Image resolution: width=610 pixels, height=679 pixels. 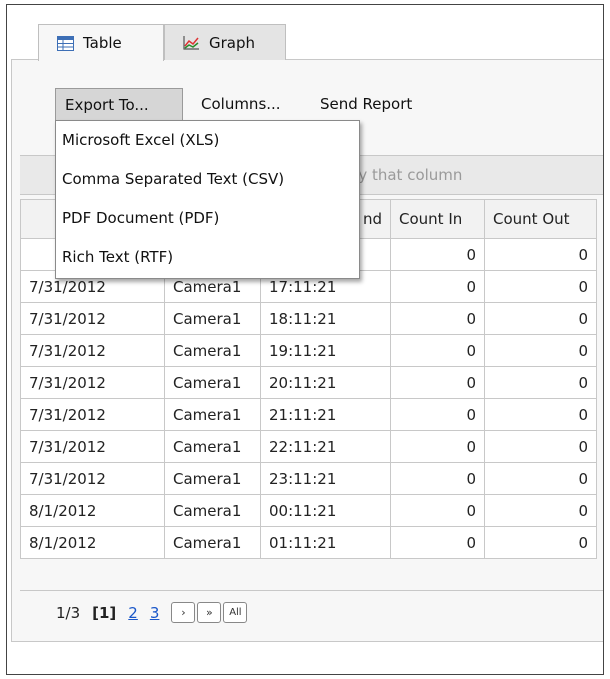 I want to click on table-row: 7/31/2012 Camera1 21:11:21 0 0, so click(x=308, y=414).